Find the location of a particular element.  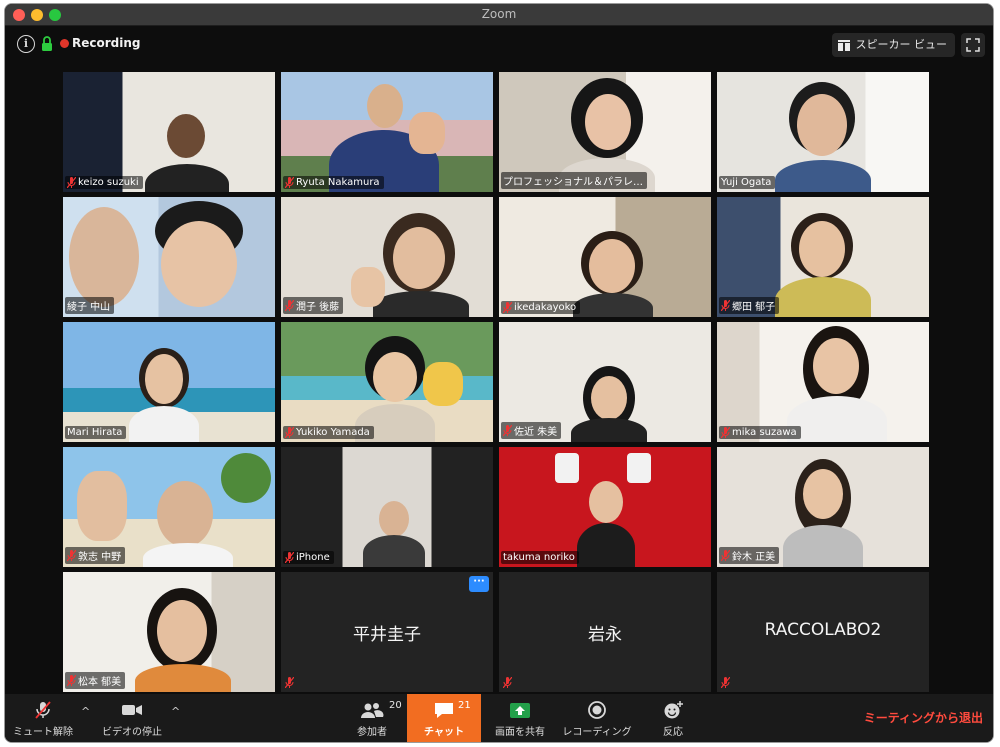

participant-name: 潤子 後藤 is located at coordinates (318, 307).